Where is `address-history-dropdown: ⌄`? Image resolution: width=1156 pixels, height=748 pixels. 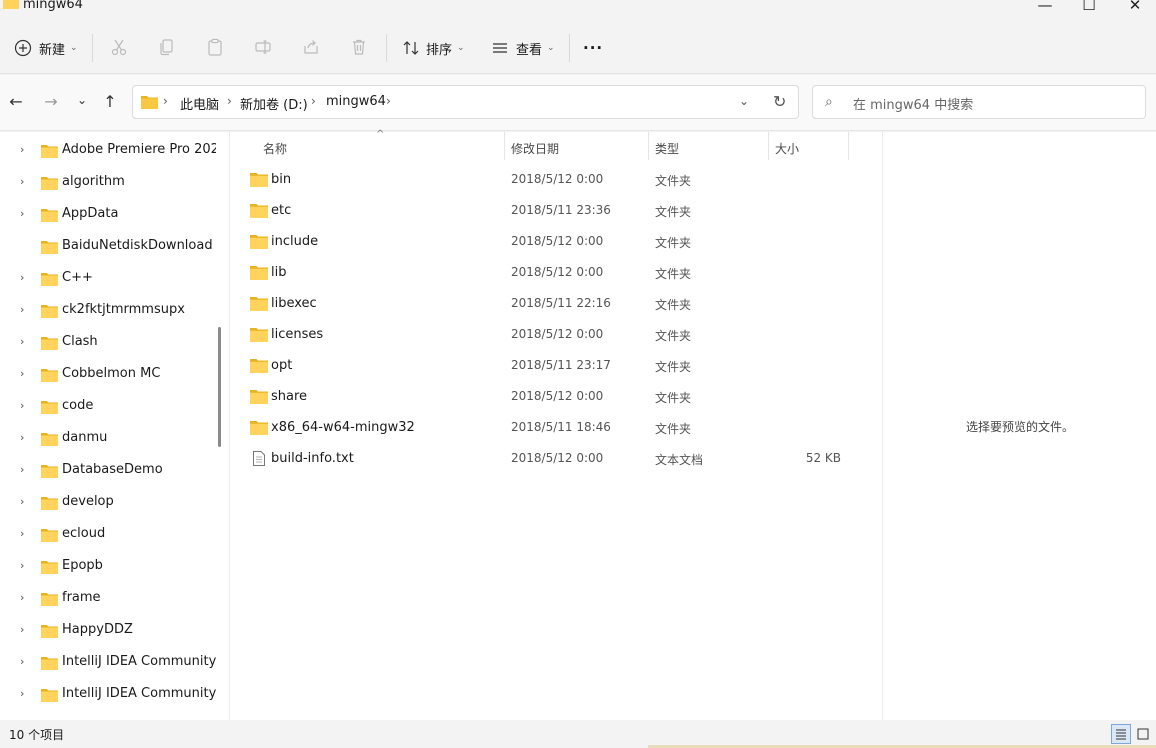
address-history-dropdown: ⌄ is located at coordinates (744, 101).